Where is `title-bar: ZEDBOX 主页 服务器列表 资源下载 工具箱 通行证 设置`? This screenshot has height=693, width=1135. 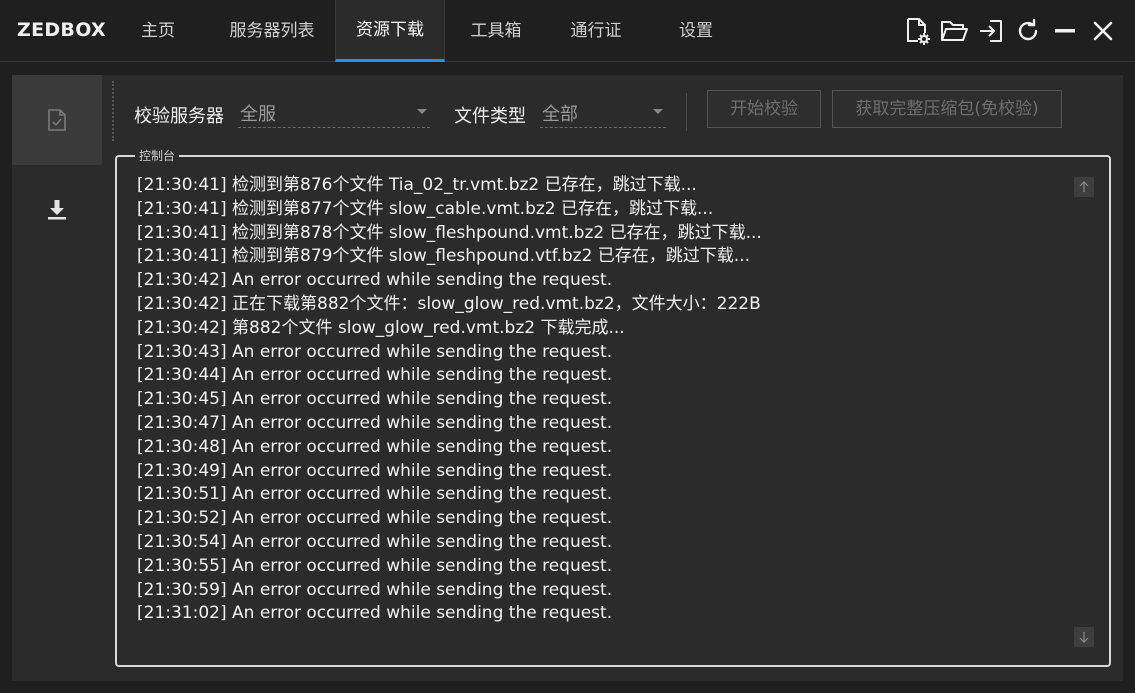 title-bar: ZEDBOX 主页 服务器列表 资源下载 工具箱 通行证 设置 is located at coordinates (567, 31).